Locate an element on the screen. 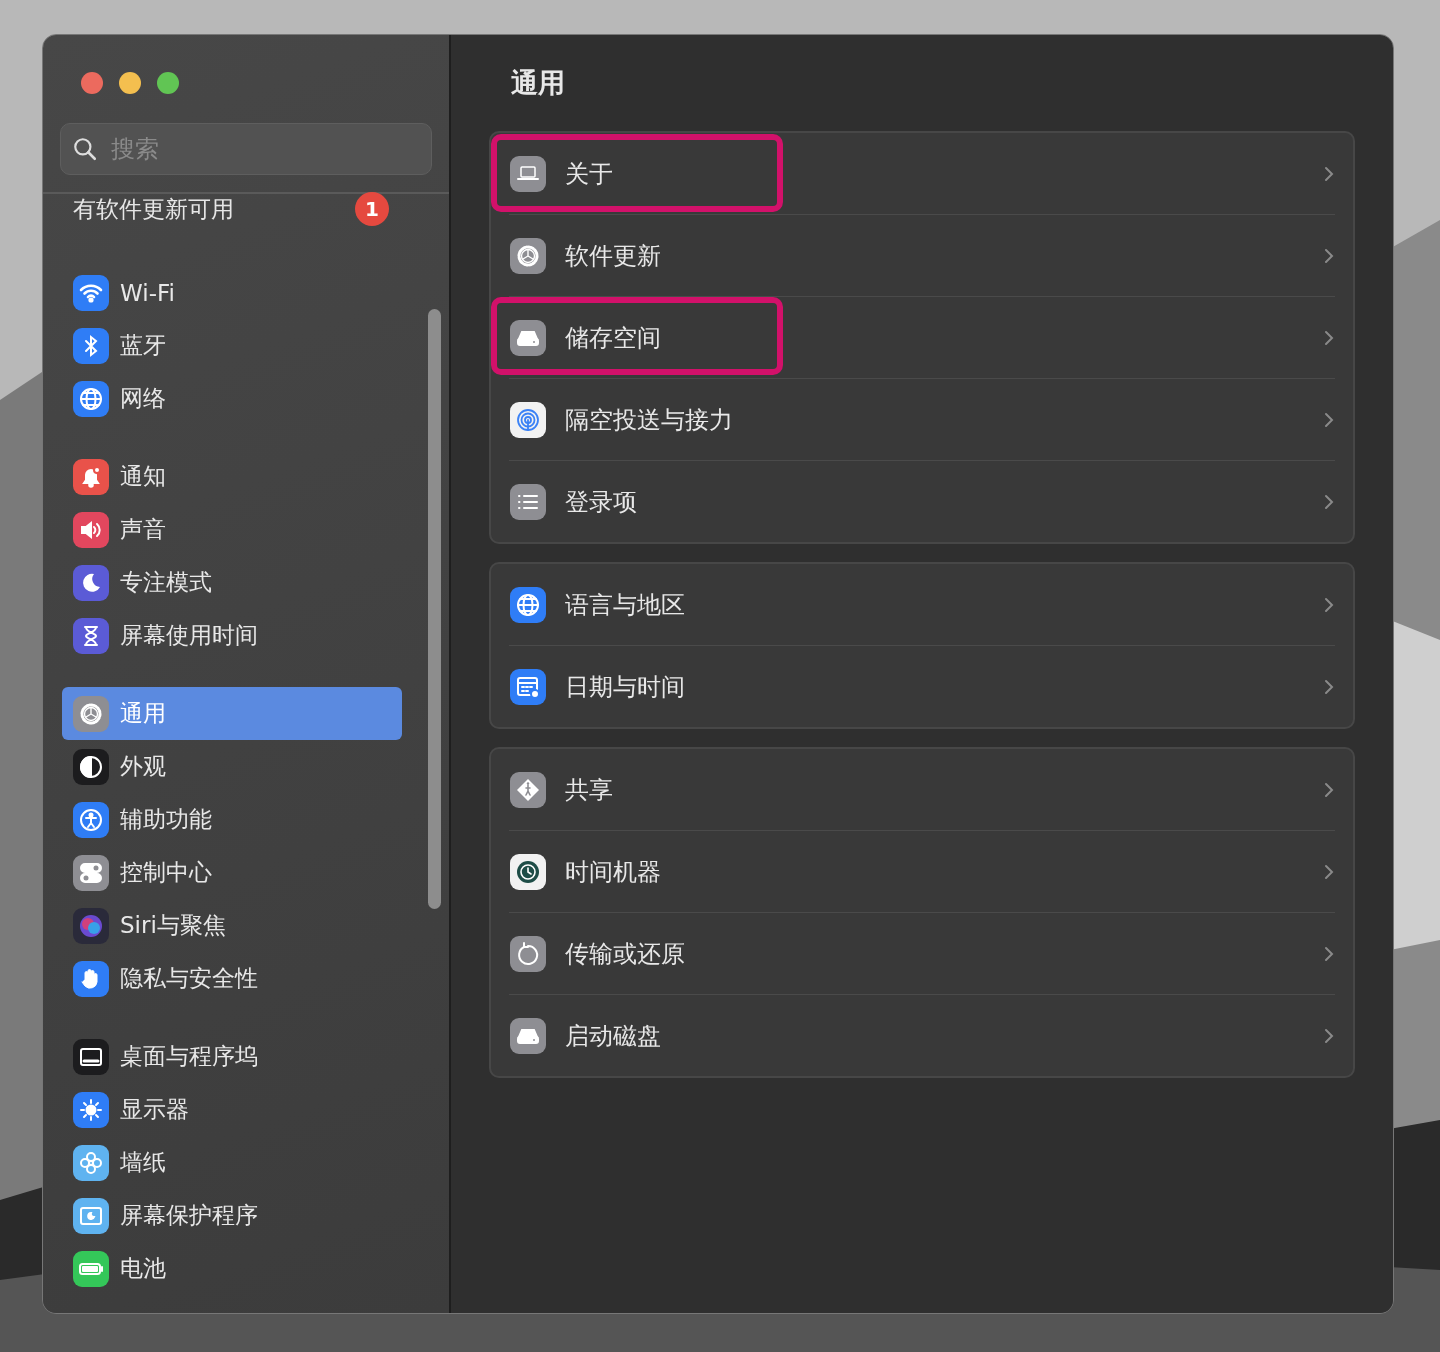 This screenshot has width=1440, height=1352. sidebar-item: 显示器 is located at coordinates (232, 1109).